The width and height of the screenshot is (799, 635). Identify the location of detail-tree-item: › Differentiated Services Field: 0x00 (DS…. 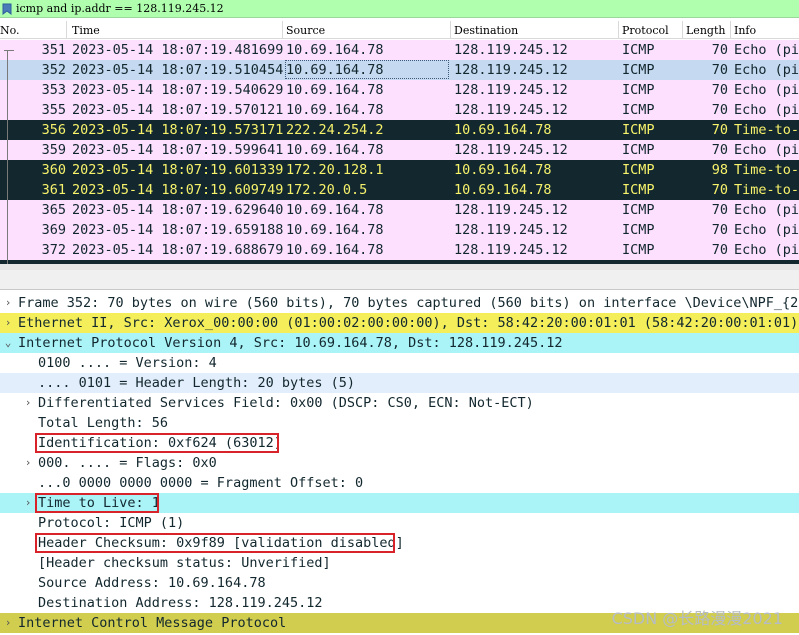
(399, 403).